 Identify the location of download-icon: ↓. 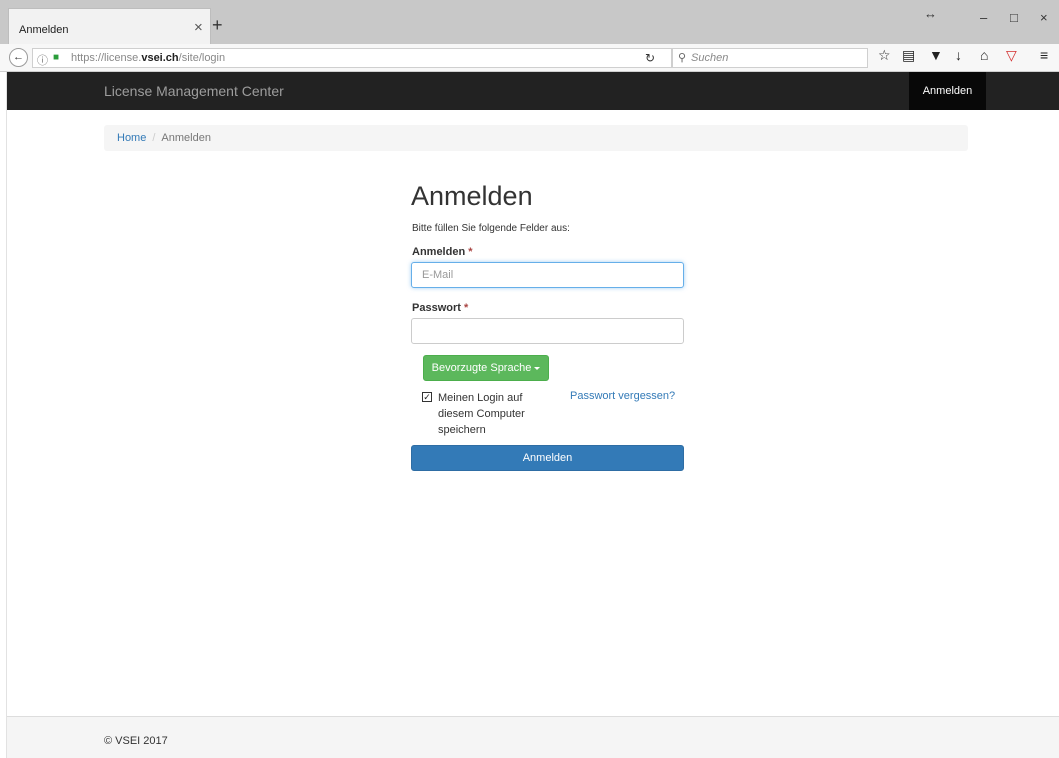
(958, 55).